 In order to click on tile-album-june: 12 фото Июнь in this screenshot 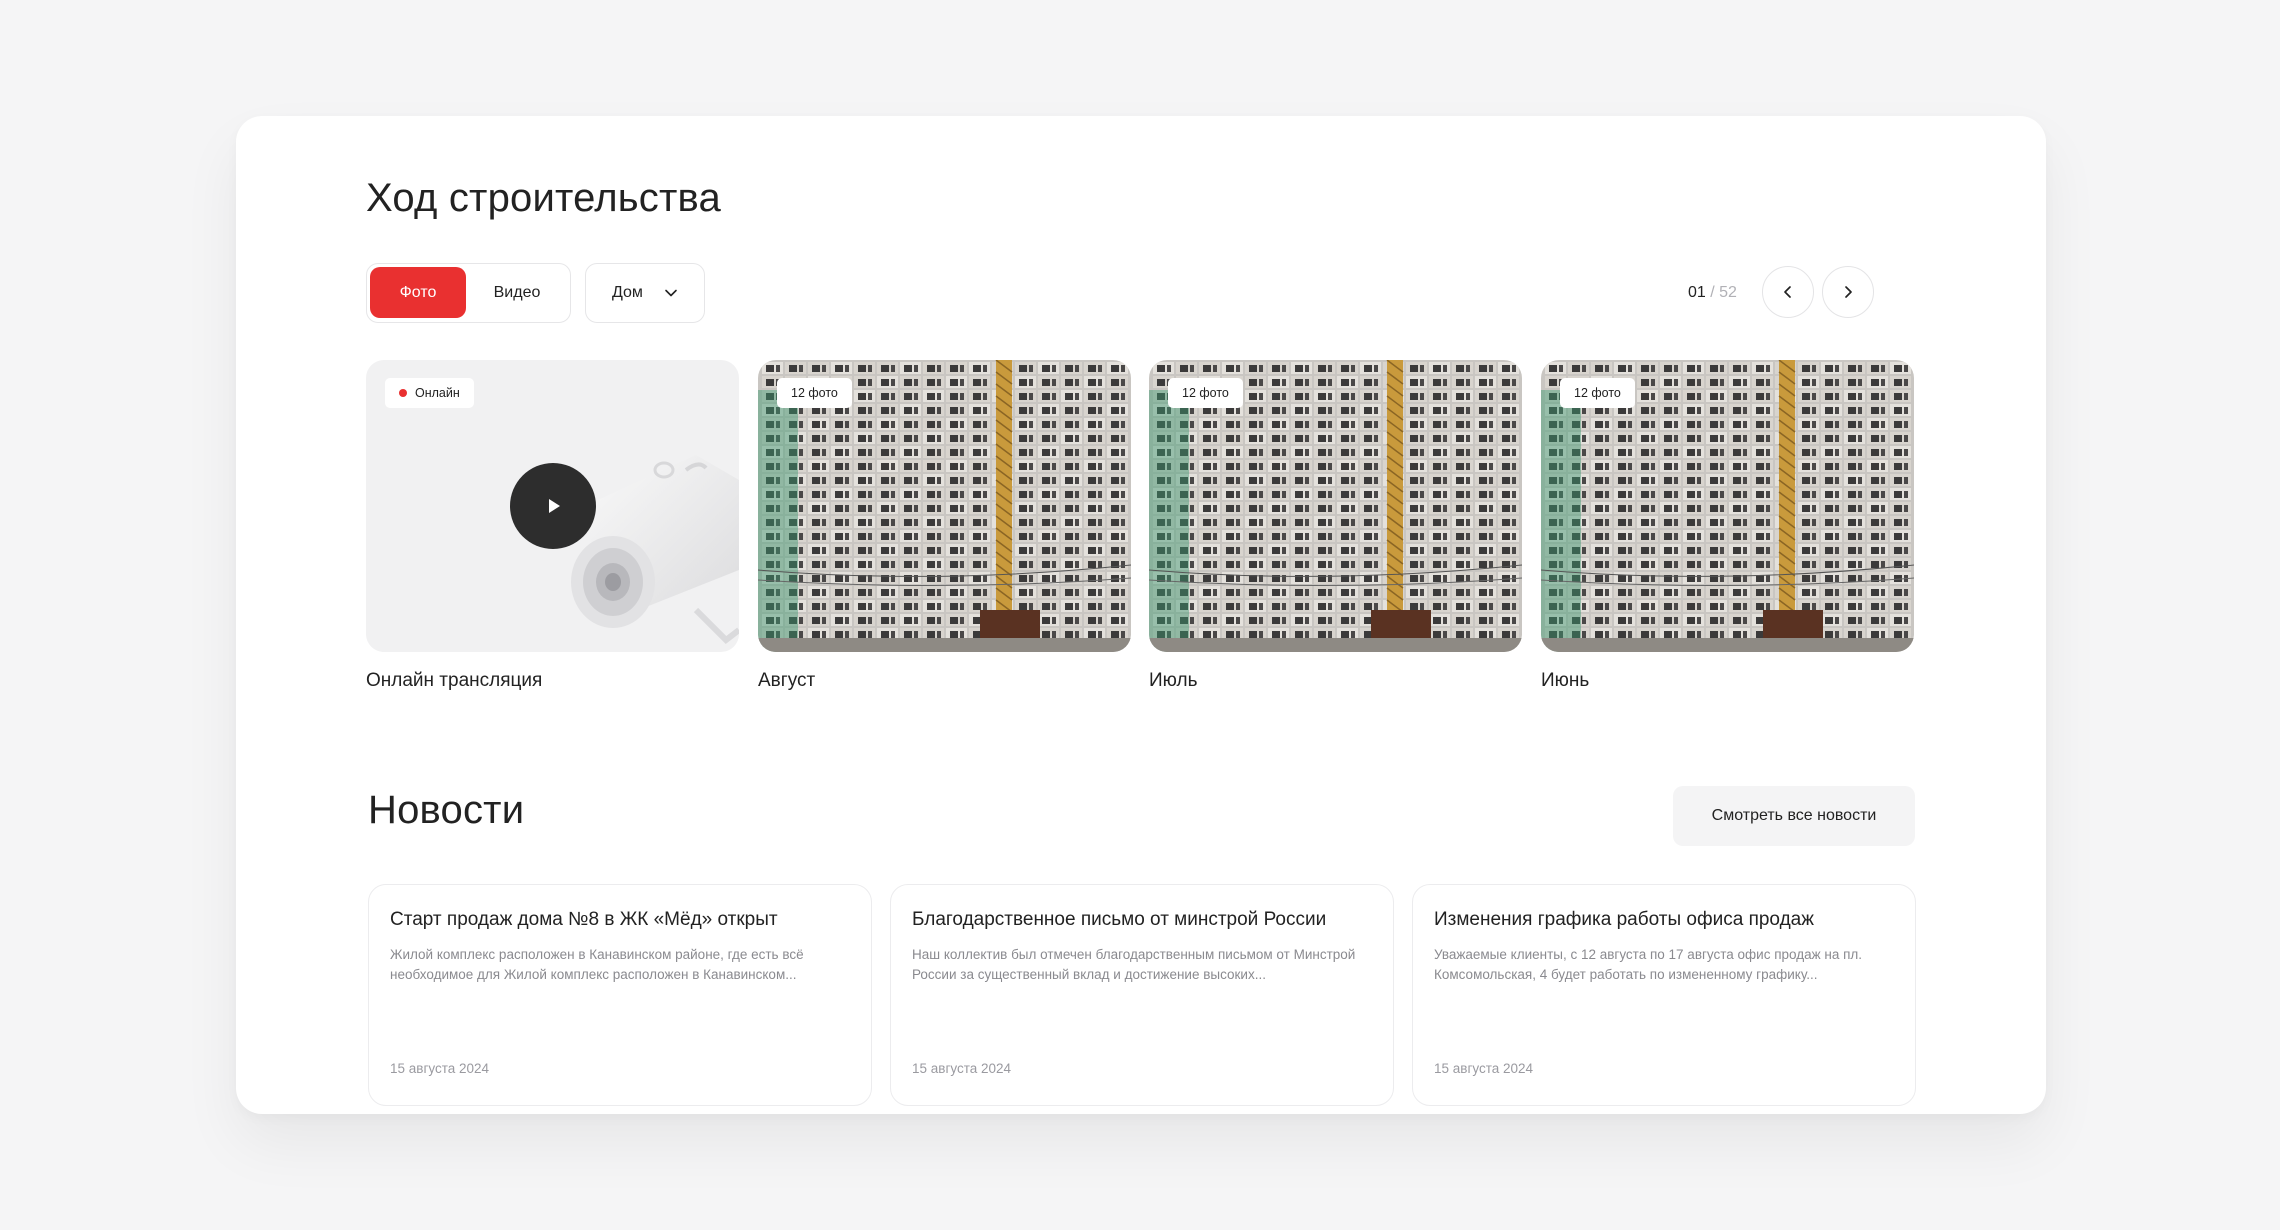, I will do `click(1727, 526)`.